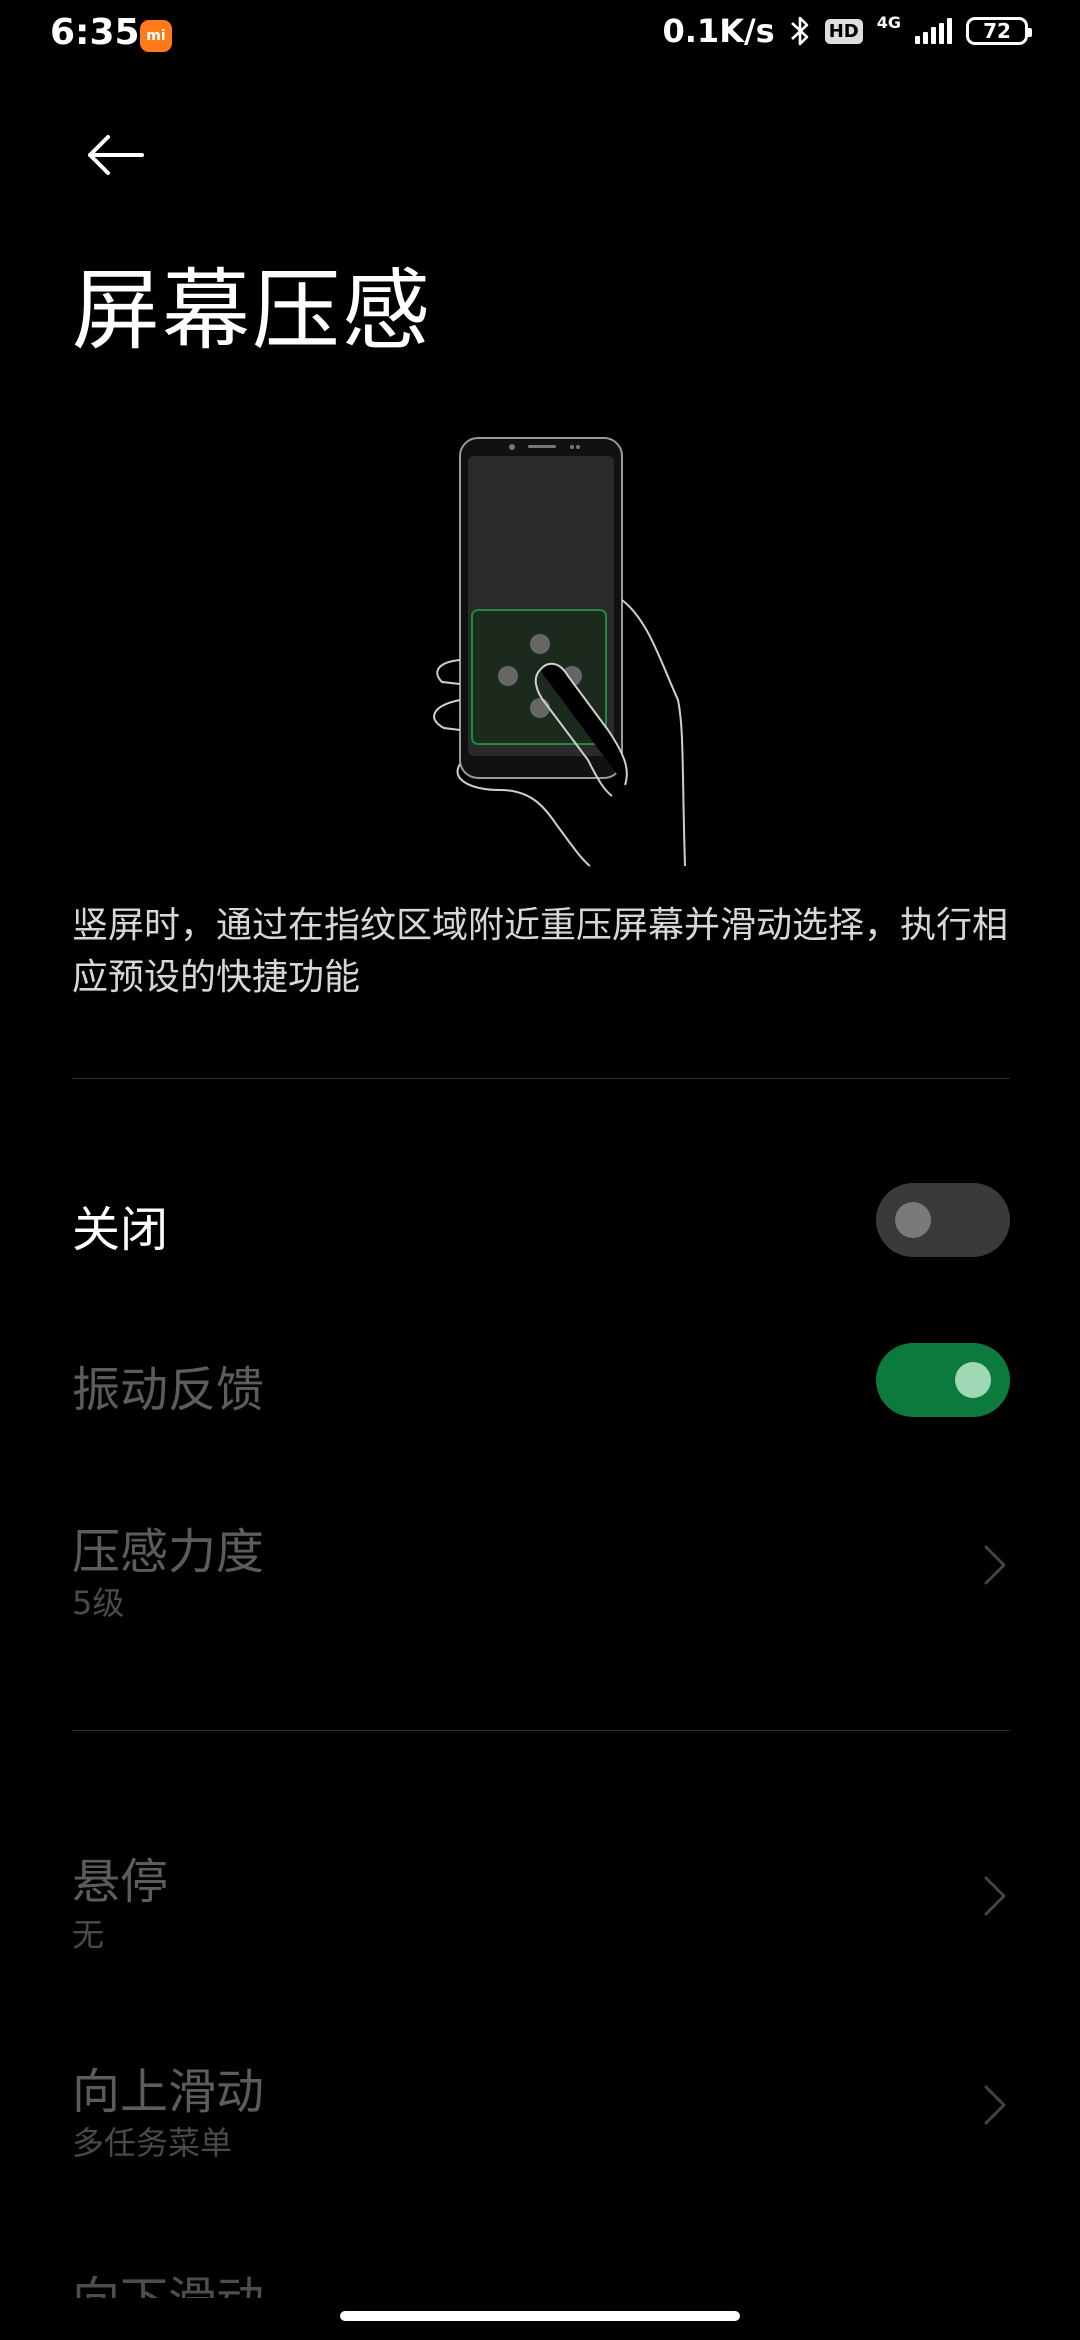  I want to click on swipe-down-row: 向下滑动, so click(168, 2279).